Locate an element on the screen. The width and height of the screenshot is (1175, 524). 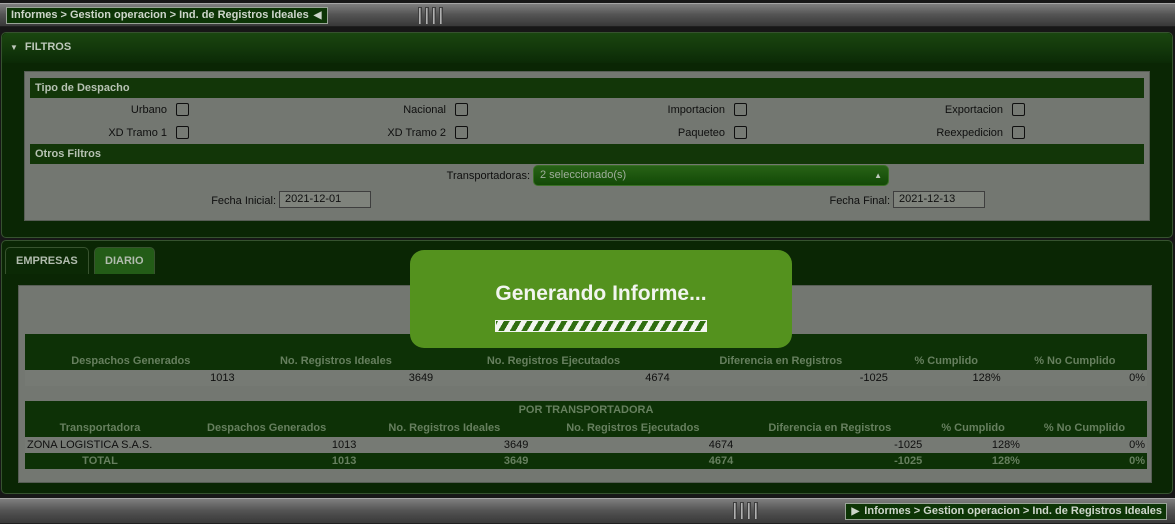
progress-bar is located at coordinates (601, 326).